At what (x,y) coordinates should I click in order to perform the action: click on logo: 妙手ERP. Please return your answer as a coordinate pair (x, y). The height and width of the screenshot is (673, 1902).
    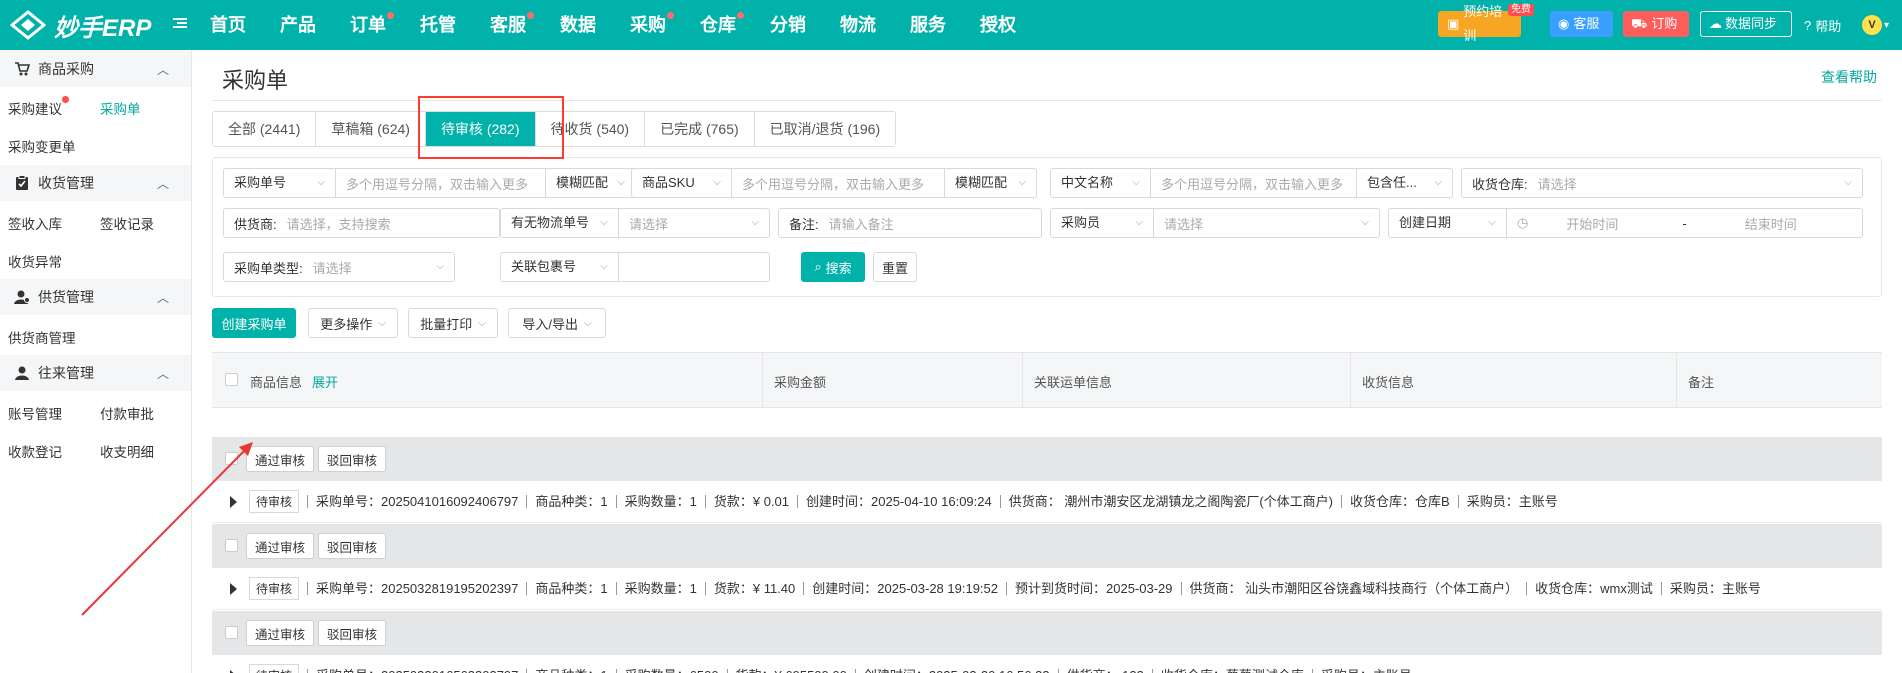
    Looking at the image, I should click on (80, 25).